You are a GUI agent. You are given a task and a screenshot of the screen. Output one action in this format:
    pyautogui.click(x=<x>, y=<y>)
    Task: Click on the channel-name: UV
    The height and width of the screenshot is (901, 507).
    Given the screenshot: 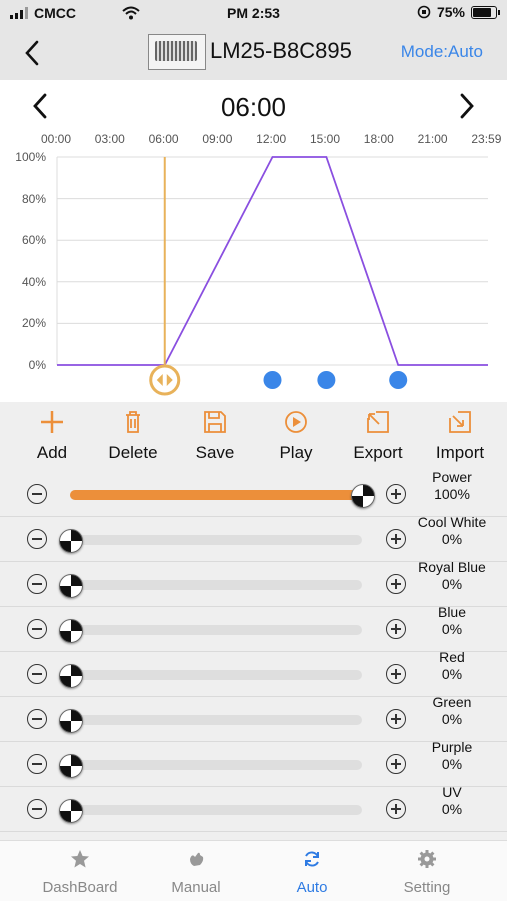 What is the action you would take?
    pyautogui.click(x=452, y=792)
    